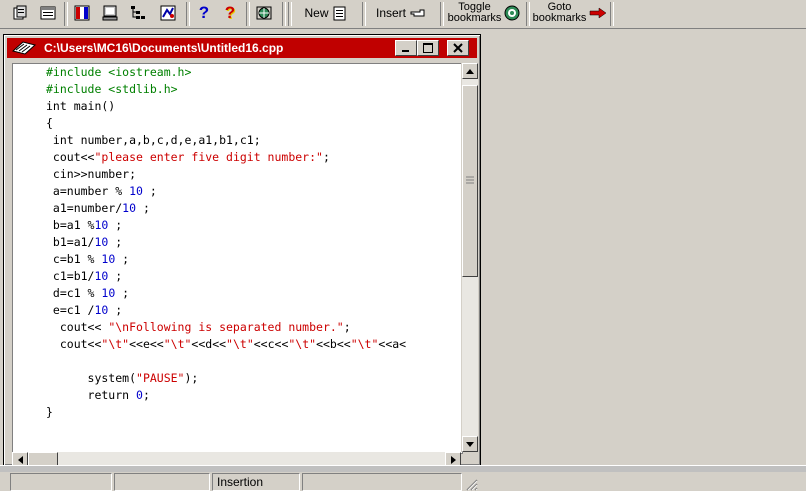 The height and width of the screenshot is (491, 806). Describe the element at coordinates (226, 412) in the screenshot. I see `code-line: }` at that location.